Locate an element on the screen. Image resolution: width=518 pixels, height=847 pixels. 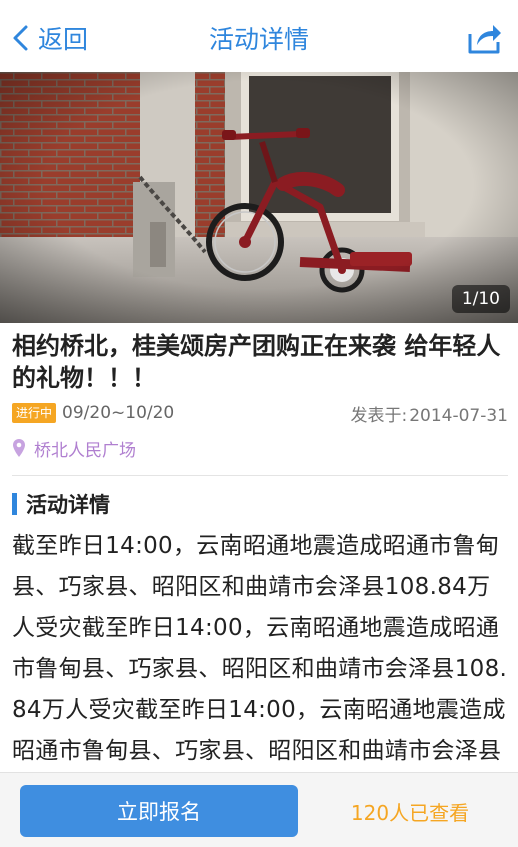
location-text: 桥北人民广场 is located at coordinates (85, 450).